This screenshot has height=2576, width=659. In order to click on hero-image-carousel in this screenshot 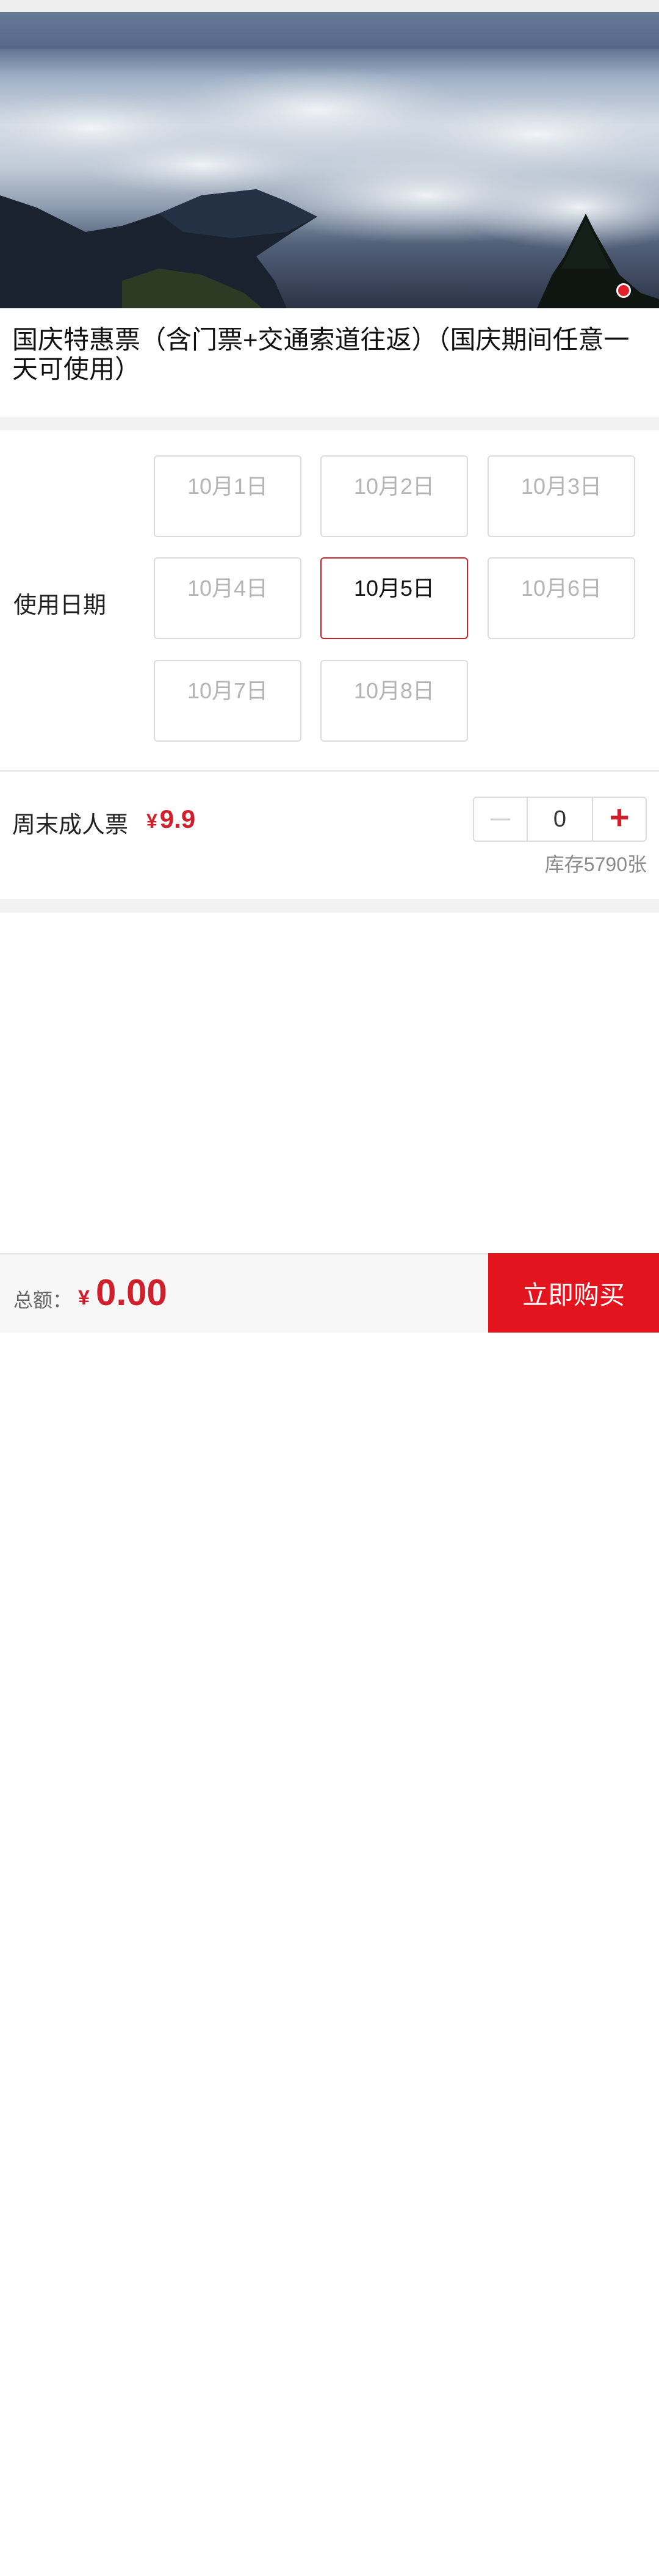, I will do `click(329, 160)`.